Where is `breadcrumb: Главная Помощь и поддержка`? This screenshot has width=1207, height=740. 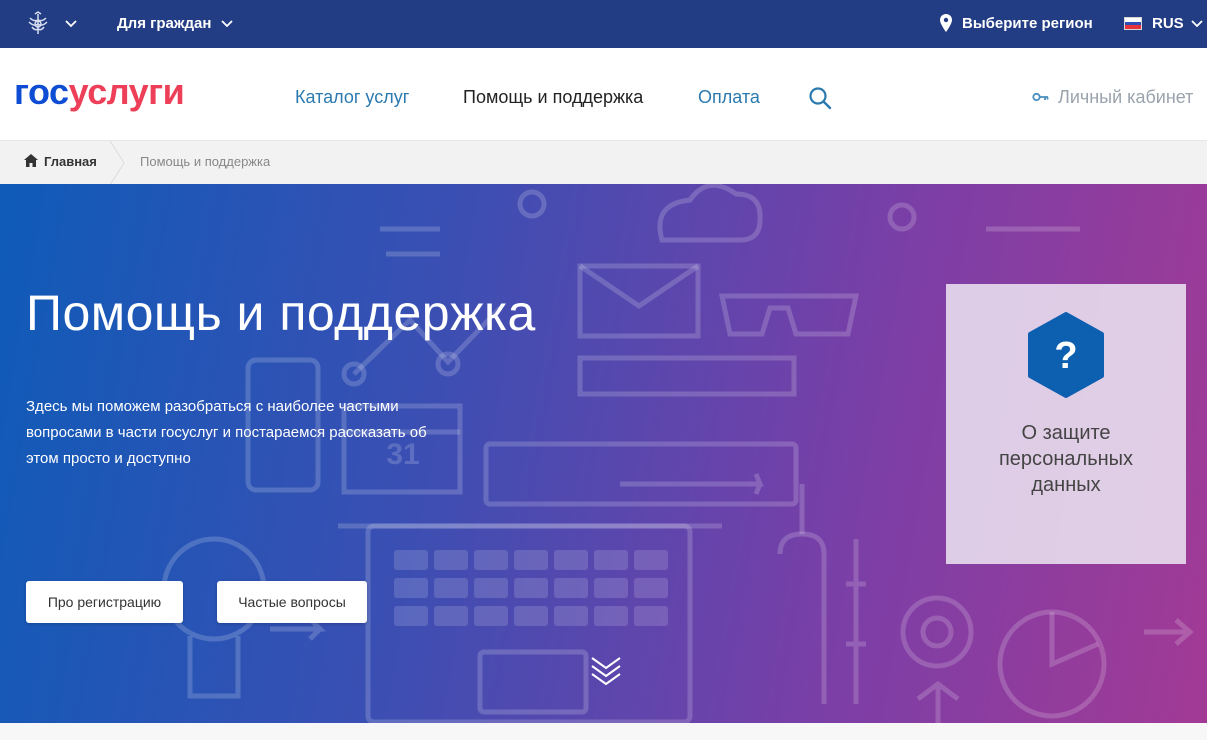
breadcrumb: Главная Помощь и поддержка is located at coordinates (603, 162).